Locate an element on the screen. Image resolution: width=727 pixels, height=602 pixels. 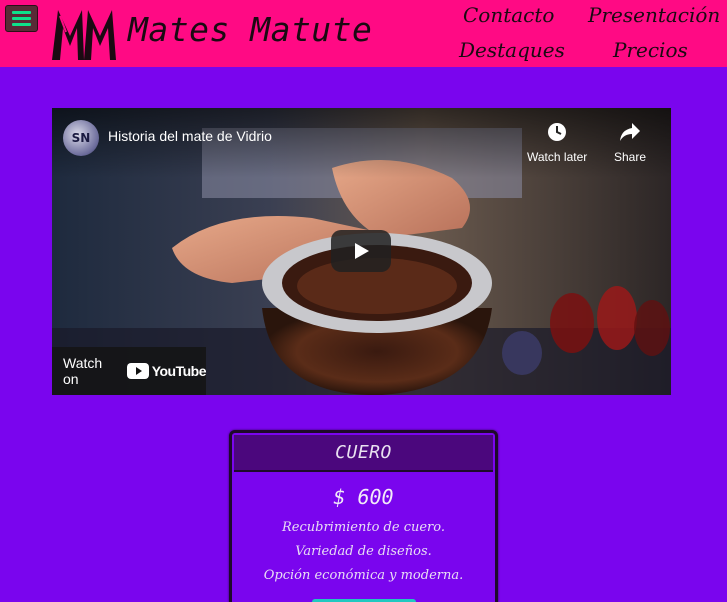
nav-precios: Precios is located at coordinates (650, 50).